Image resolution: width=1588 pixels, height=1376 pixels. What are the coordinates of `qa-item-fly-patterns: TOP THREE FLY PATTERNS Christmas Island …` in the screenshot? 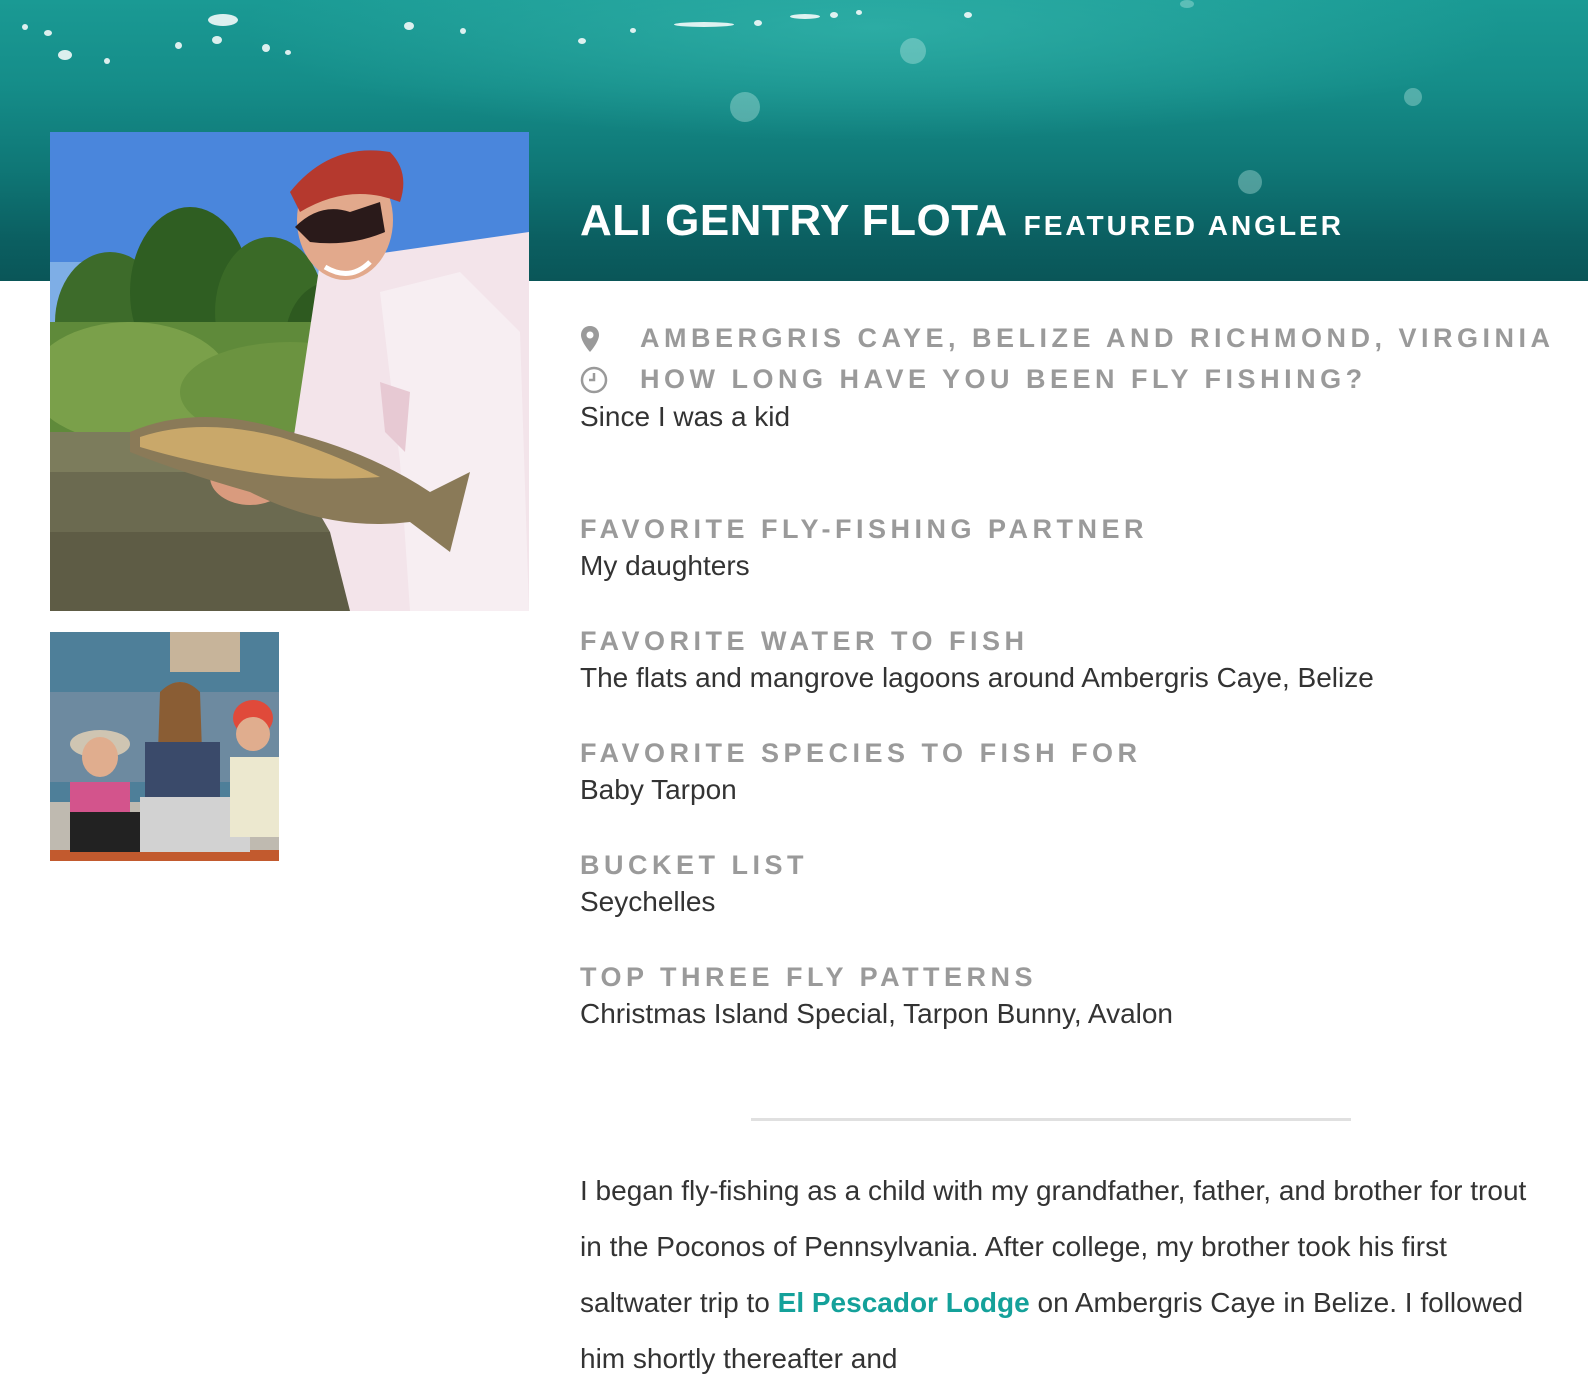 It's located at (876, 997).